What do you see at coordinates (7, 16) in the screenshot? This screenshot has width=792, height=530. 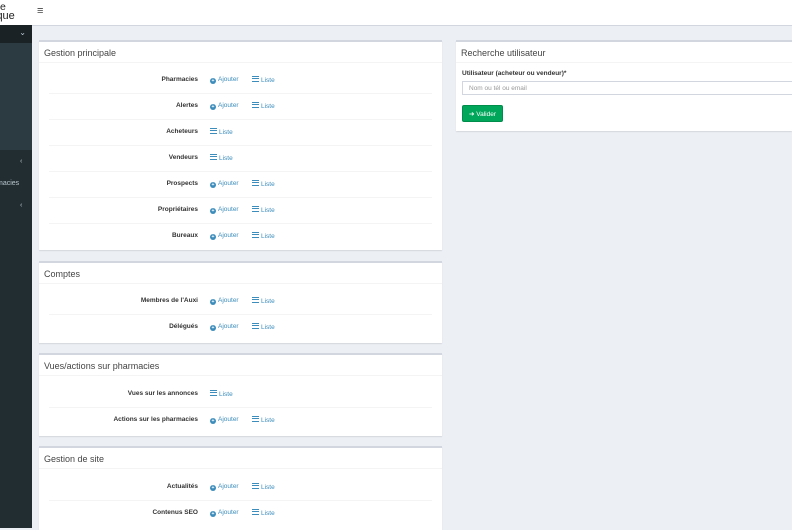 I see `logo-line-2: ique` at bounding box center [7, 16].